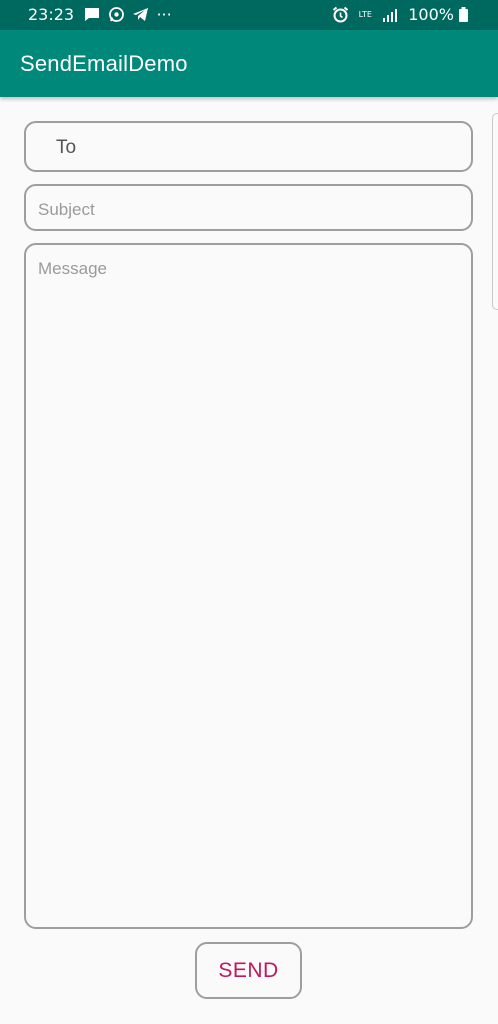 Image resolution: width=498 pixels, height=1024 pixels. What do you see at coordinates (66, 209) in the screenshot?
I see `subject-placeholder: Subject` at bounding box center [66, 209].